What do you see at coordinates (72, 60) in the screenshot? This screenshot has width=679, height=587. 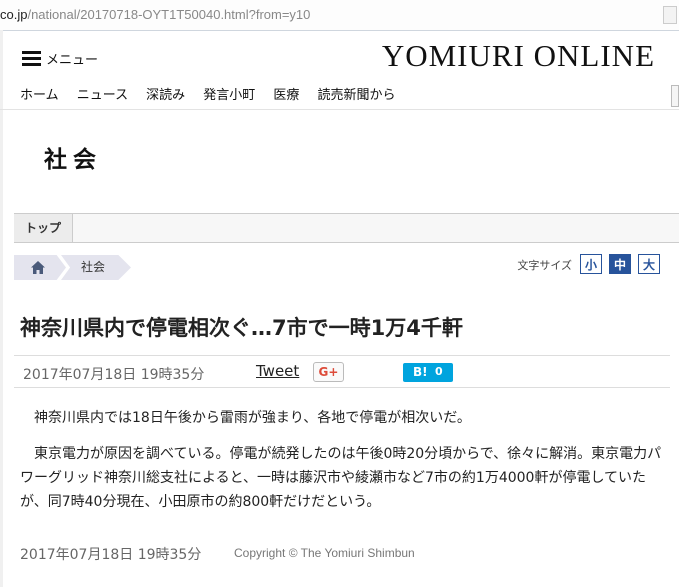 I see `menu-label: メニュー` at bounding box center [72, 60].